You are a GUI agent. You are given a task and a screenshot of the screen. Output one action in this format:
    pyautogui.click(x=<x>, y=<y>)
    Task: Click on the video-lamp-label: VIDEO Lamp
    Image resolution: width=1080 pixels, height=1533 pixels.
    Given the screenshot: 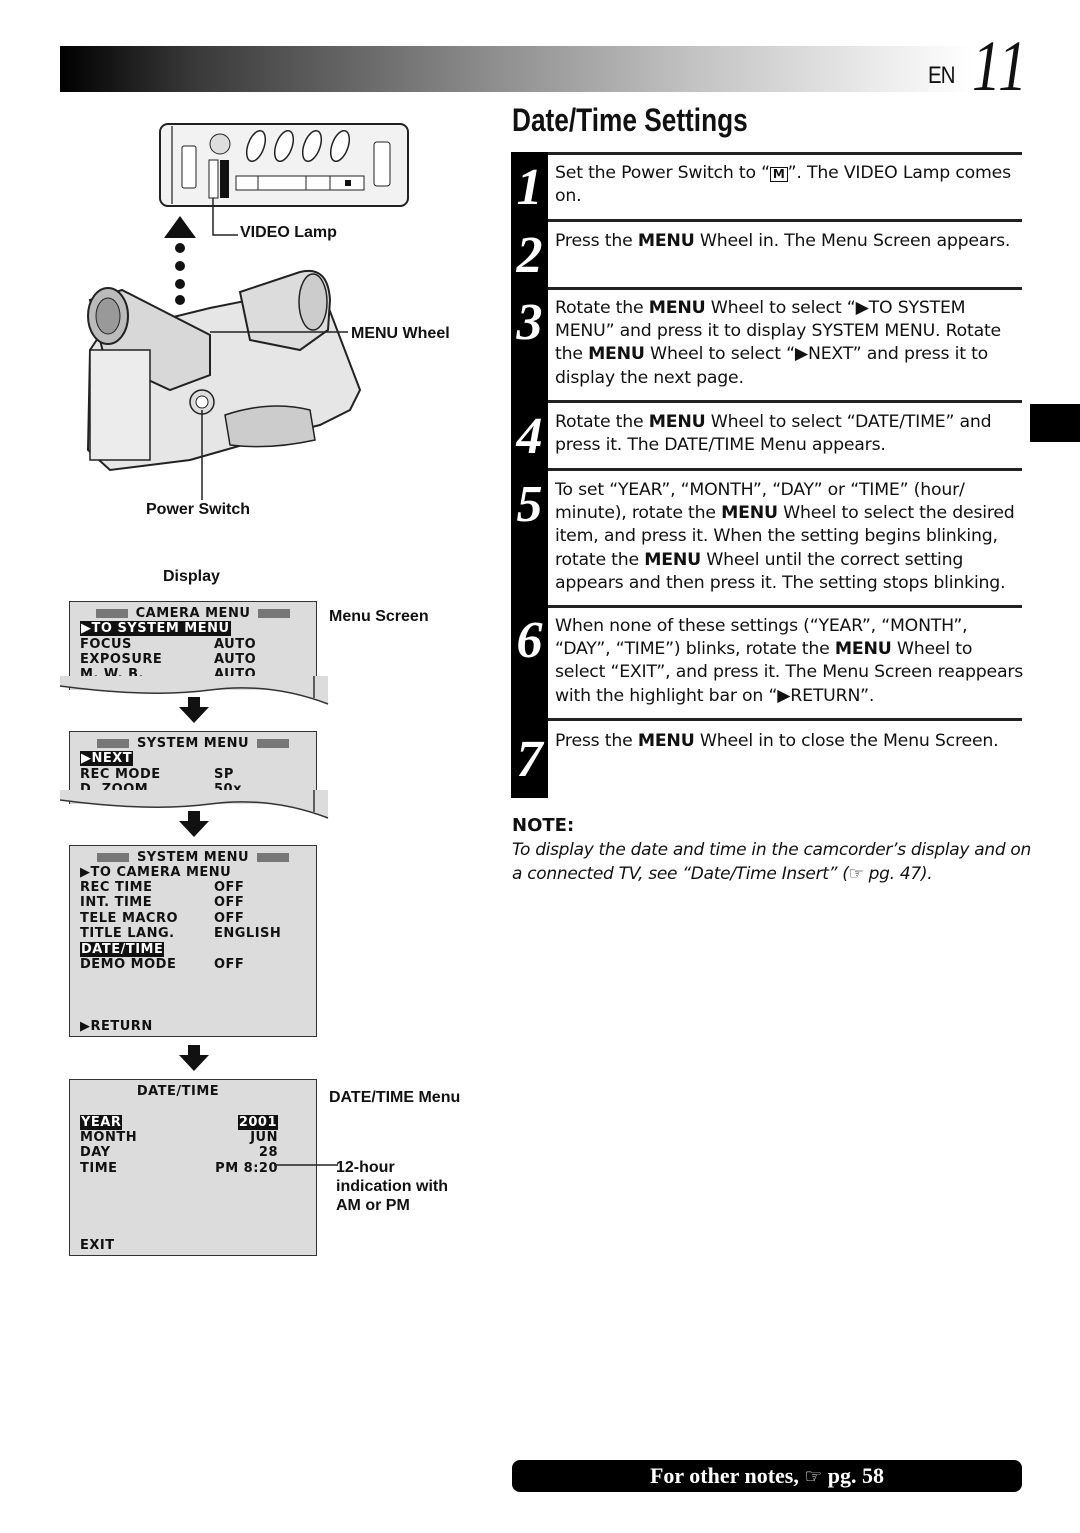 What is the action you would take?
    pyautogui.click(x=288, y=232)
    